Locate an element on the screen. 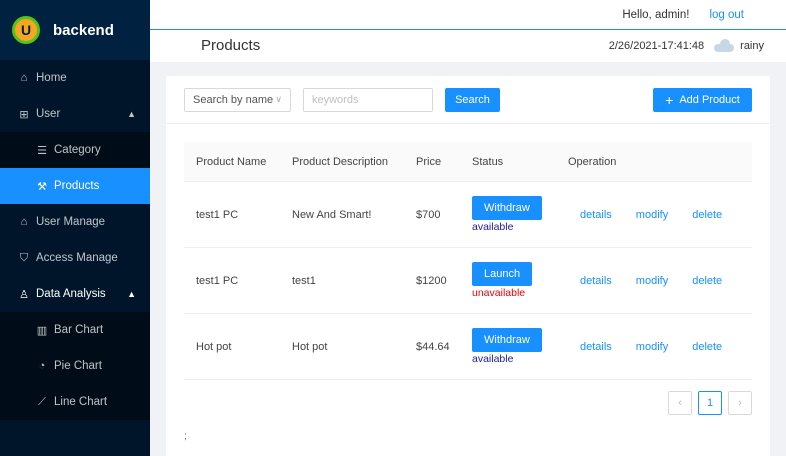 Image resolution: width=786 pixels, height=456 pixels. launch-button: Launch is located at coordinates (502, 274).